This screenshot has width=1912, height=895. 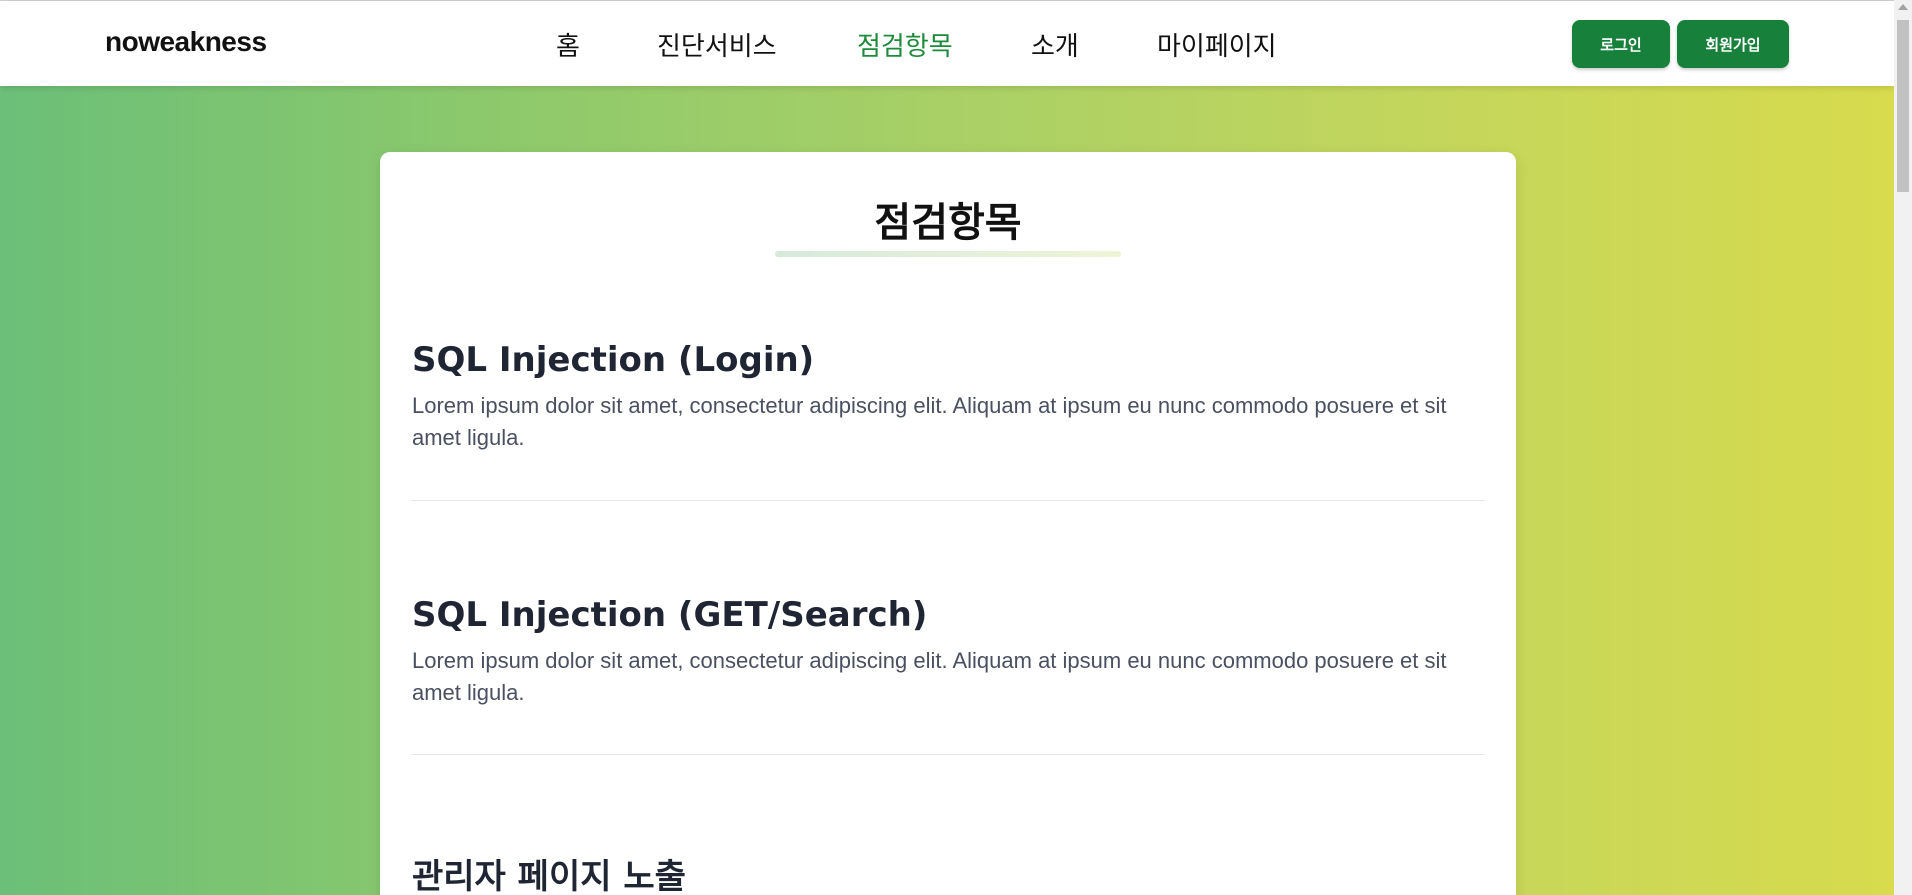 I want to click on nav-check-items: 점검항목, so click(x=905, y=44).